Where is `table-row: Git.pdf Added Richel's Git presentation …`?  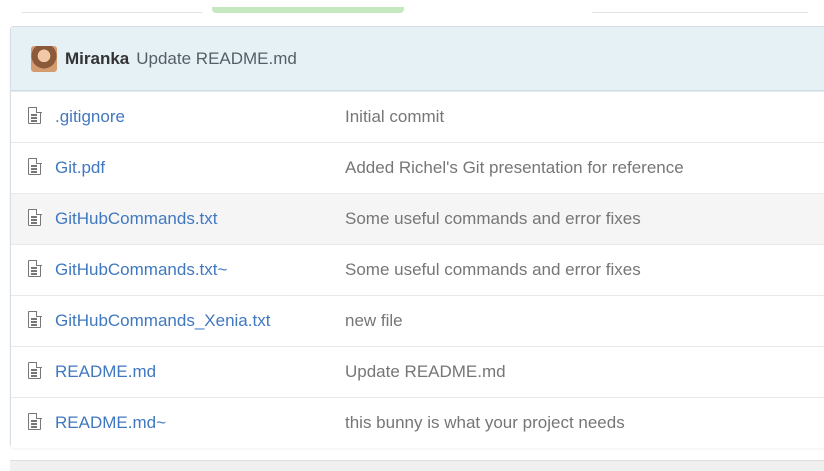
table-row: Git.pdf Added Richel's Git presentation … is located at coordinates (417, 167).